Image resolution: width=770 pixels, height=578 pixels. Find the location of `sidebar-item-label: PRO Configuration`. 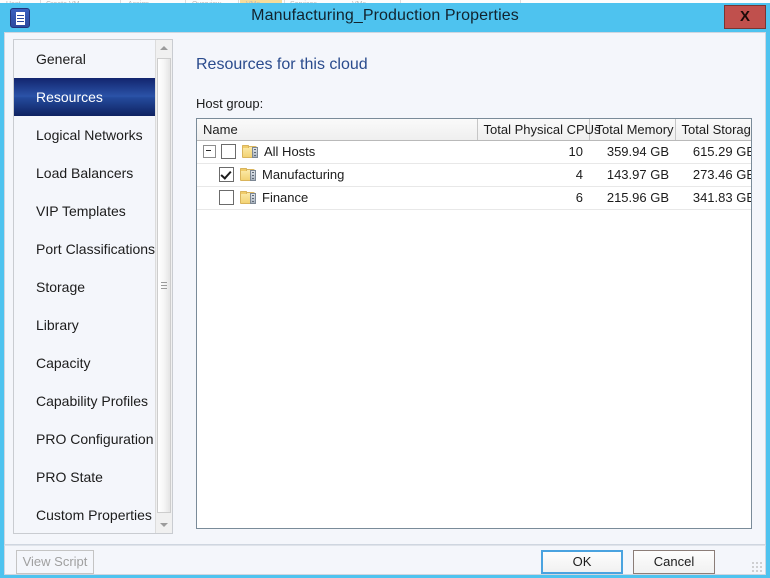

sidebar-item-label: PRO Configuration is located at coordinates (95, 439).